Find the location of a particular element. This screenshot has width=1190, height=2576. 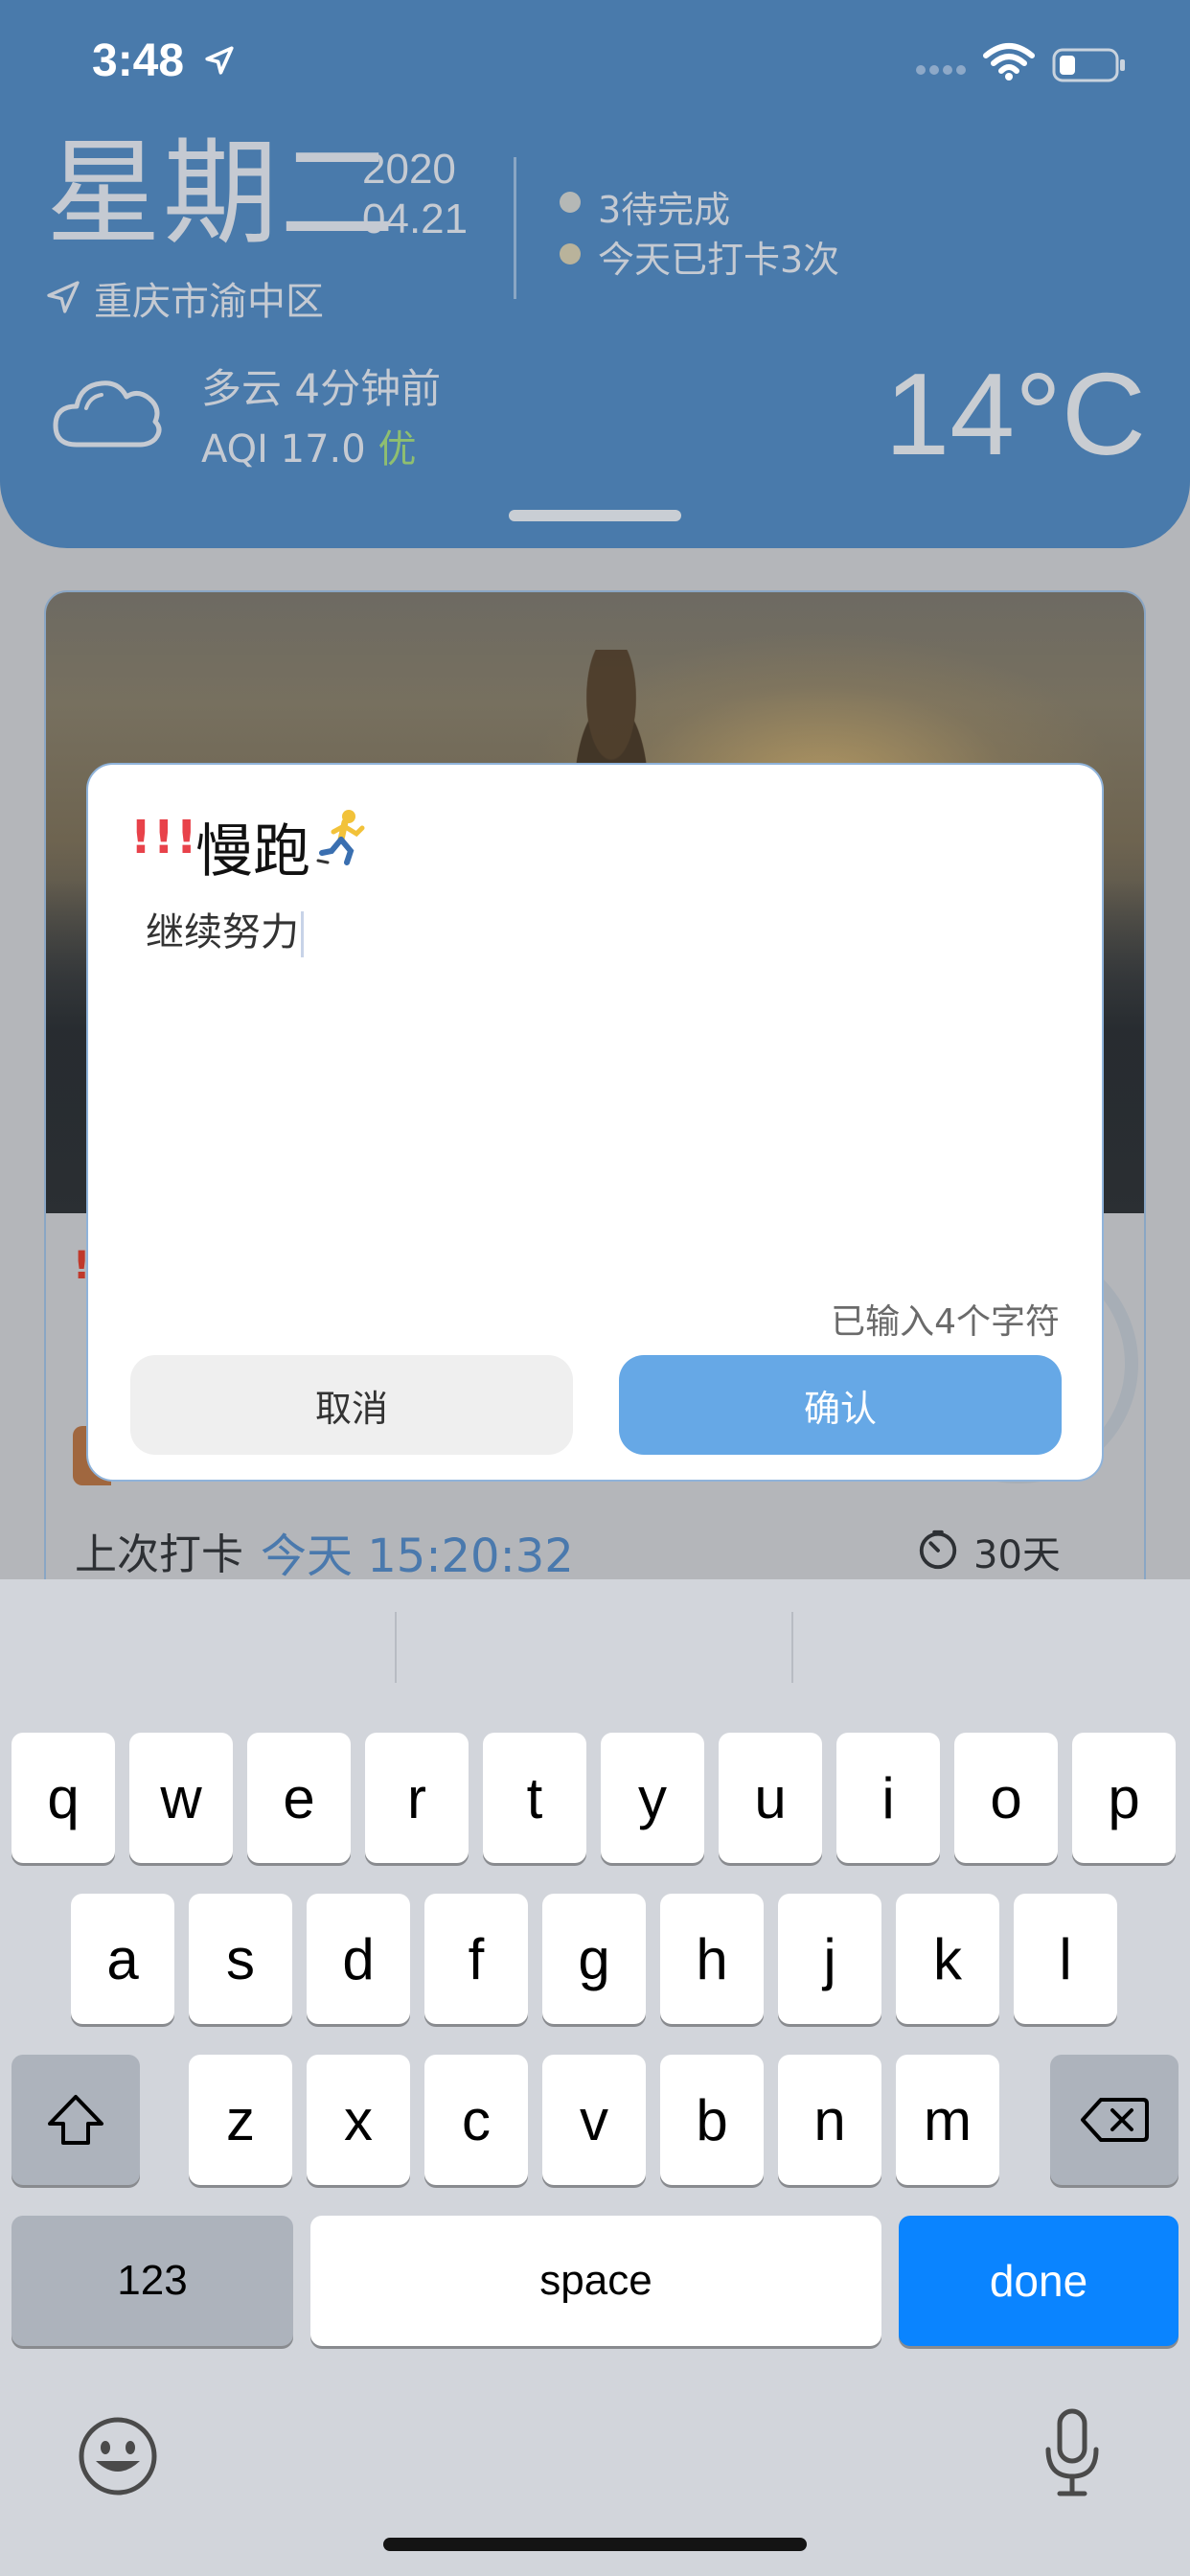

priority-mark: !!! is located at coordinates (164, 837).